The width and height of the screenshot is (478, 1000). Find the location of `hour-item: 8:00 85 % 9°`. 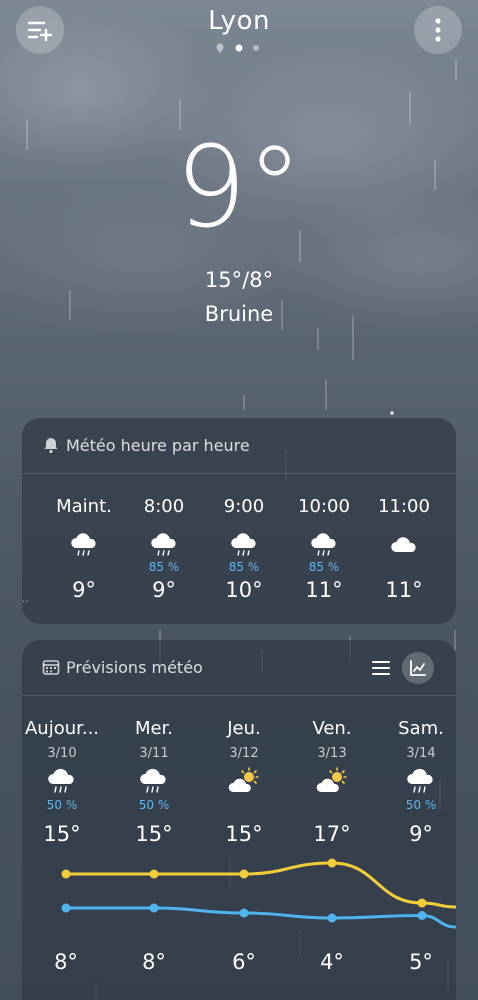

hour-item: 8:00 85 % 9° is located at coordinates (164, 556).